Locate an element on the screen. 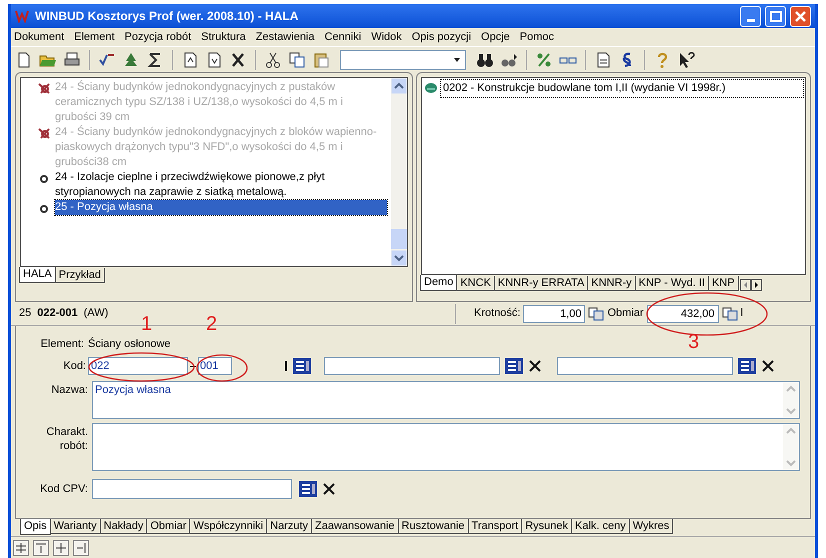  tab: KNCK is located at coordinates (475, 283).